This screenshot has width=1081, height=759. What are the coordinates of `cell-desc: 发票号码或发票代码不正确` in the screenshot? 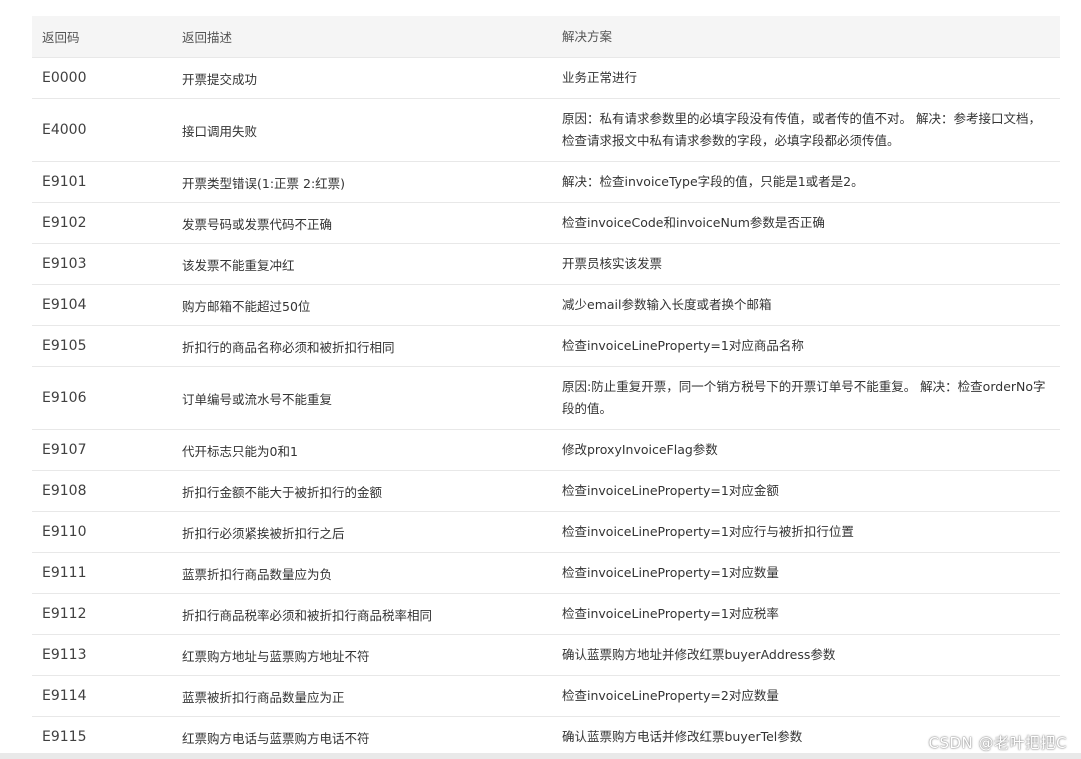 It's located at (257, 224).